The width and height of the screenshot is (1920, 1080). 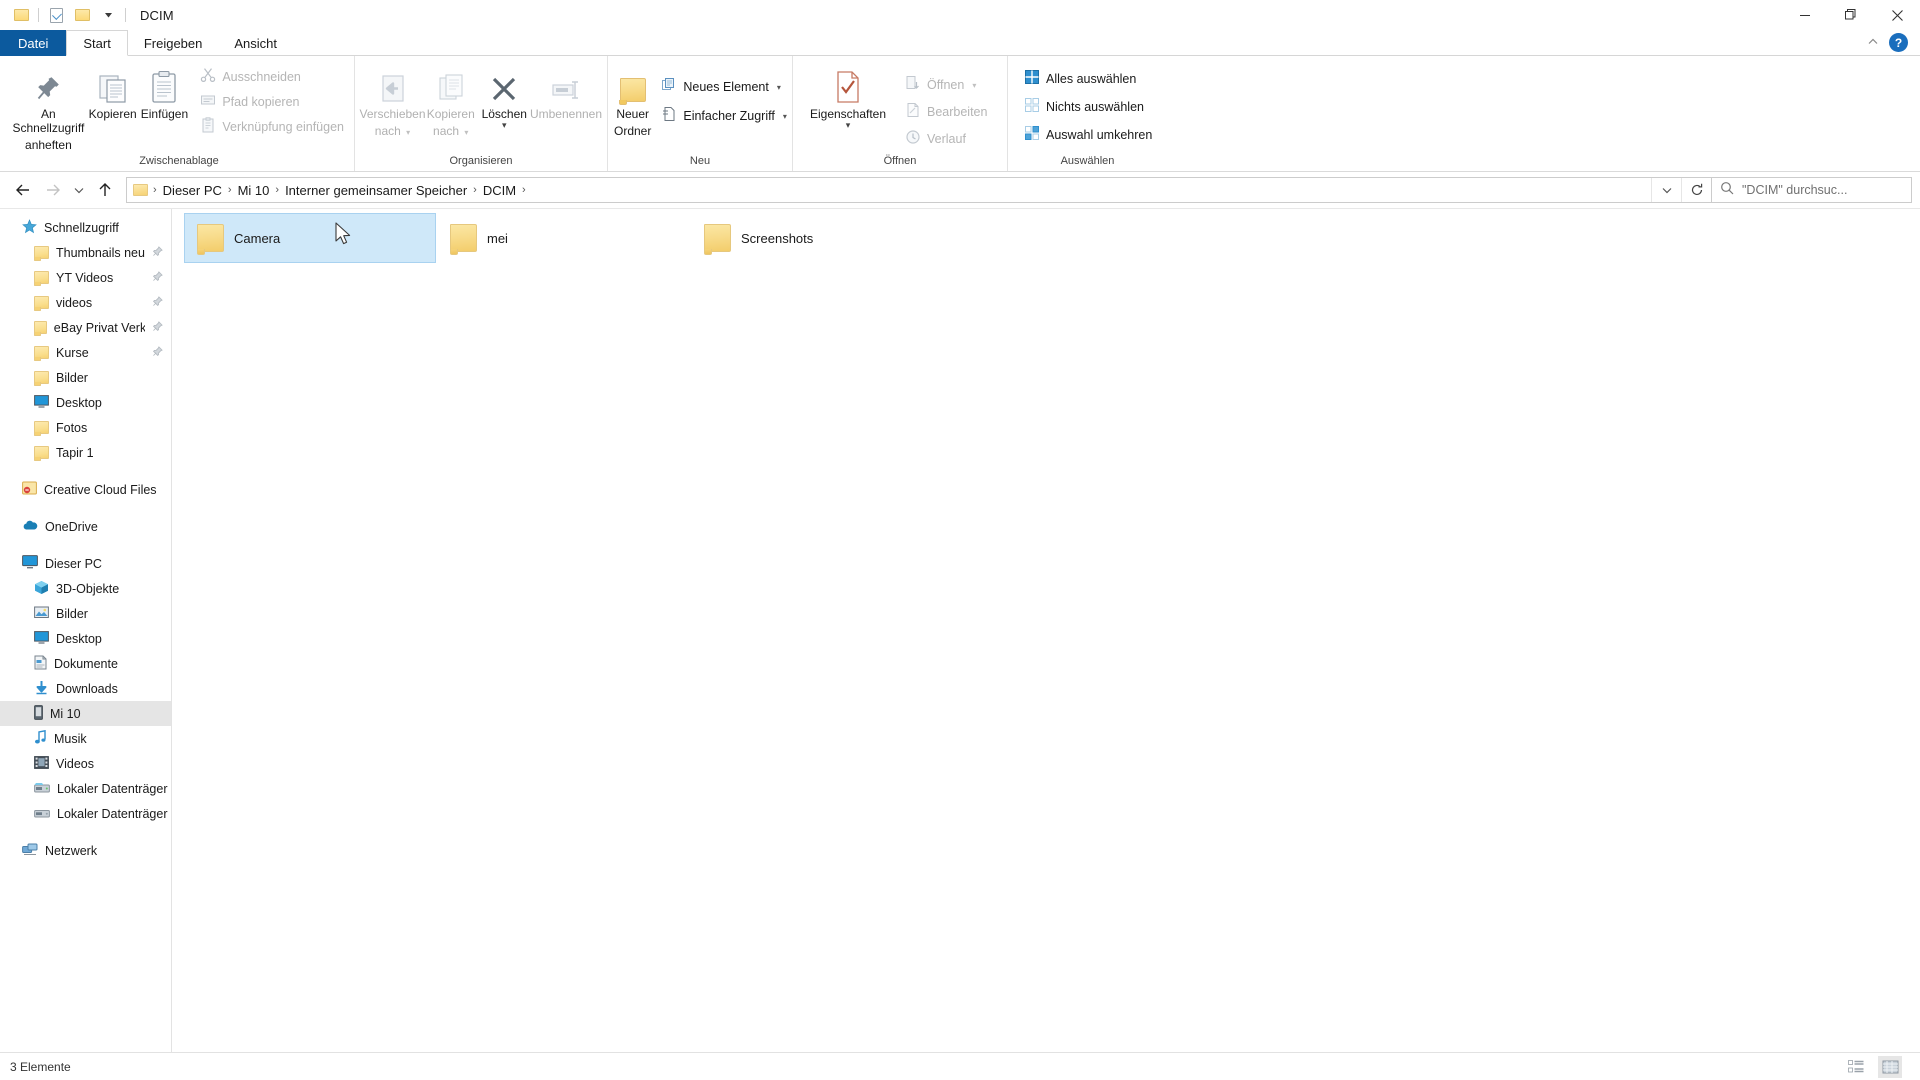 I want to click on sidebar-item-yt-videos: YT Videos, so click(x=85, y=277).